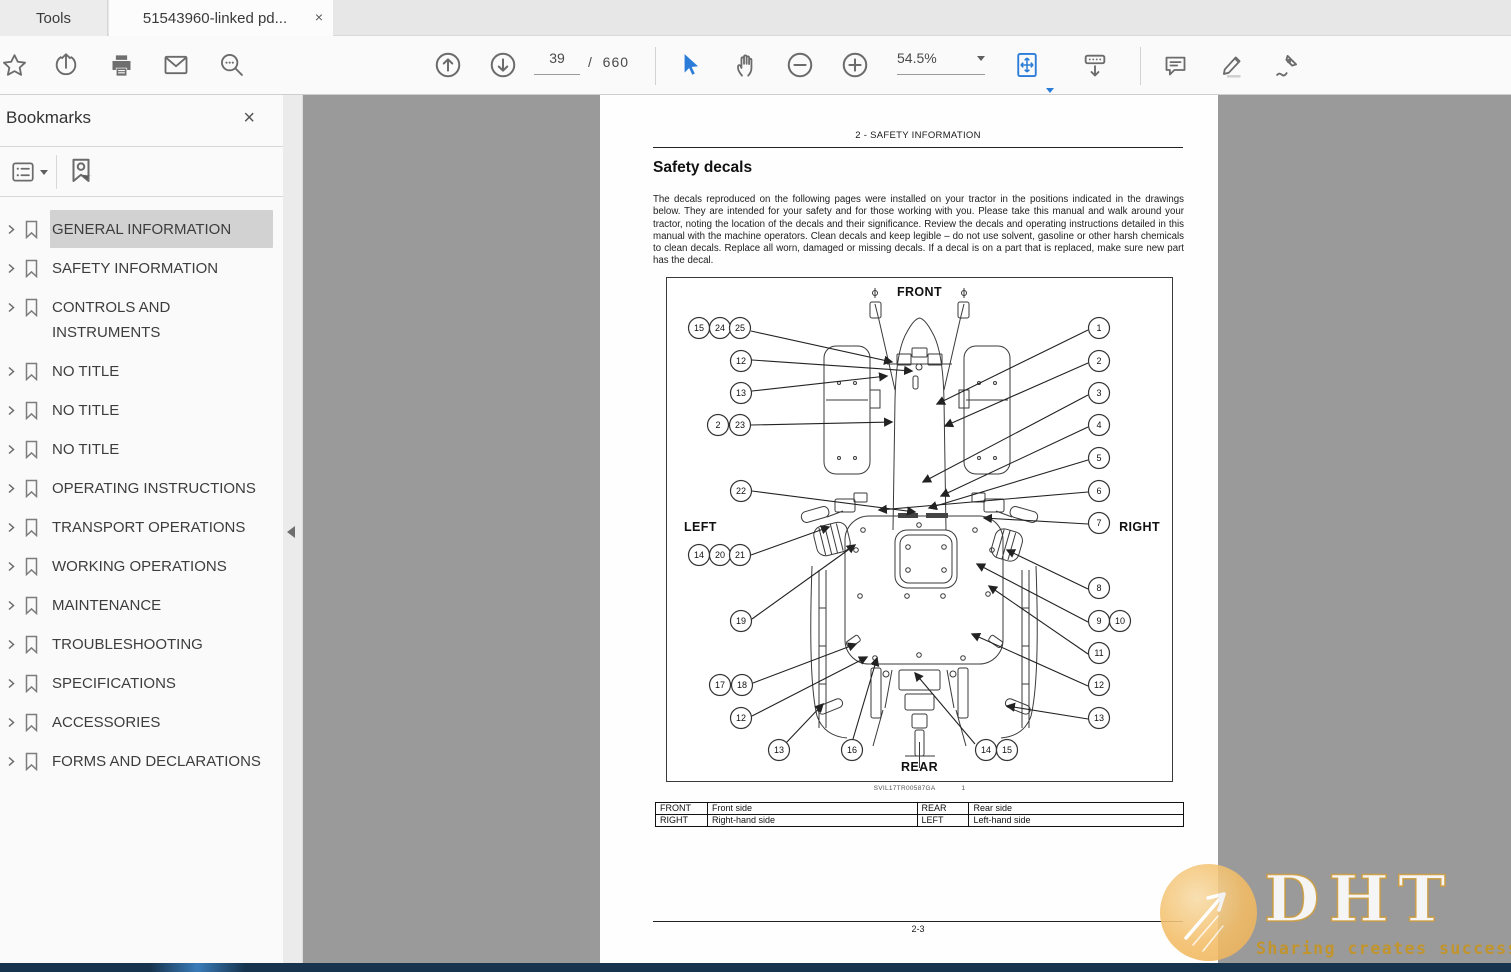  I want to click on panel-divider, so click(293, 529).